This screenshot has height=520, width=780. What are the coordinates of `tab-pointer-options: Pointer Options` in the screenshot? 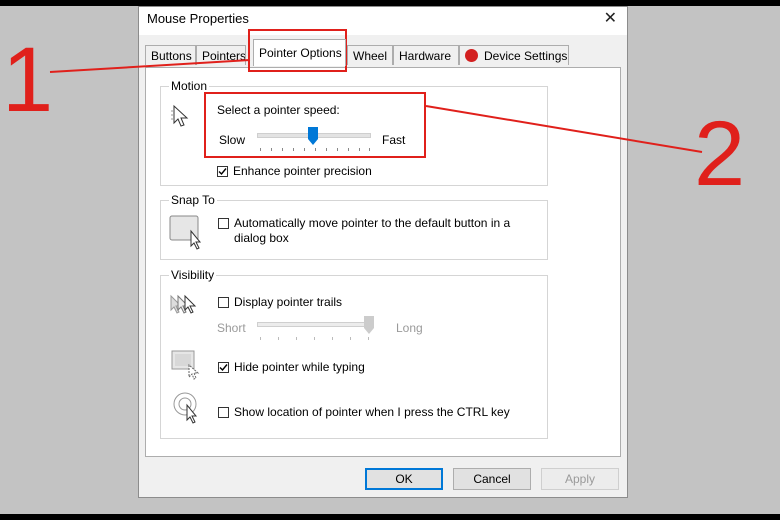 It's located at (299, 52).